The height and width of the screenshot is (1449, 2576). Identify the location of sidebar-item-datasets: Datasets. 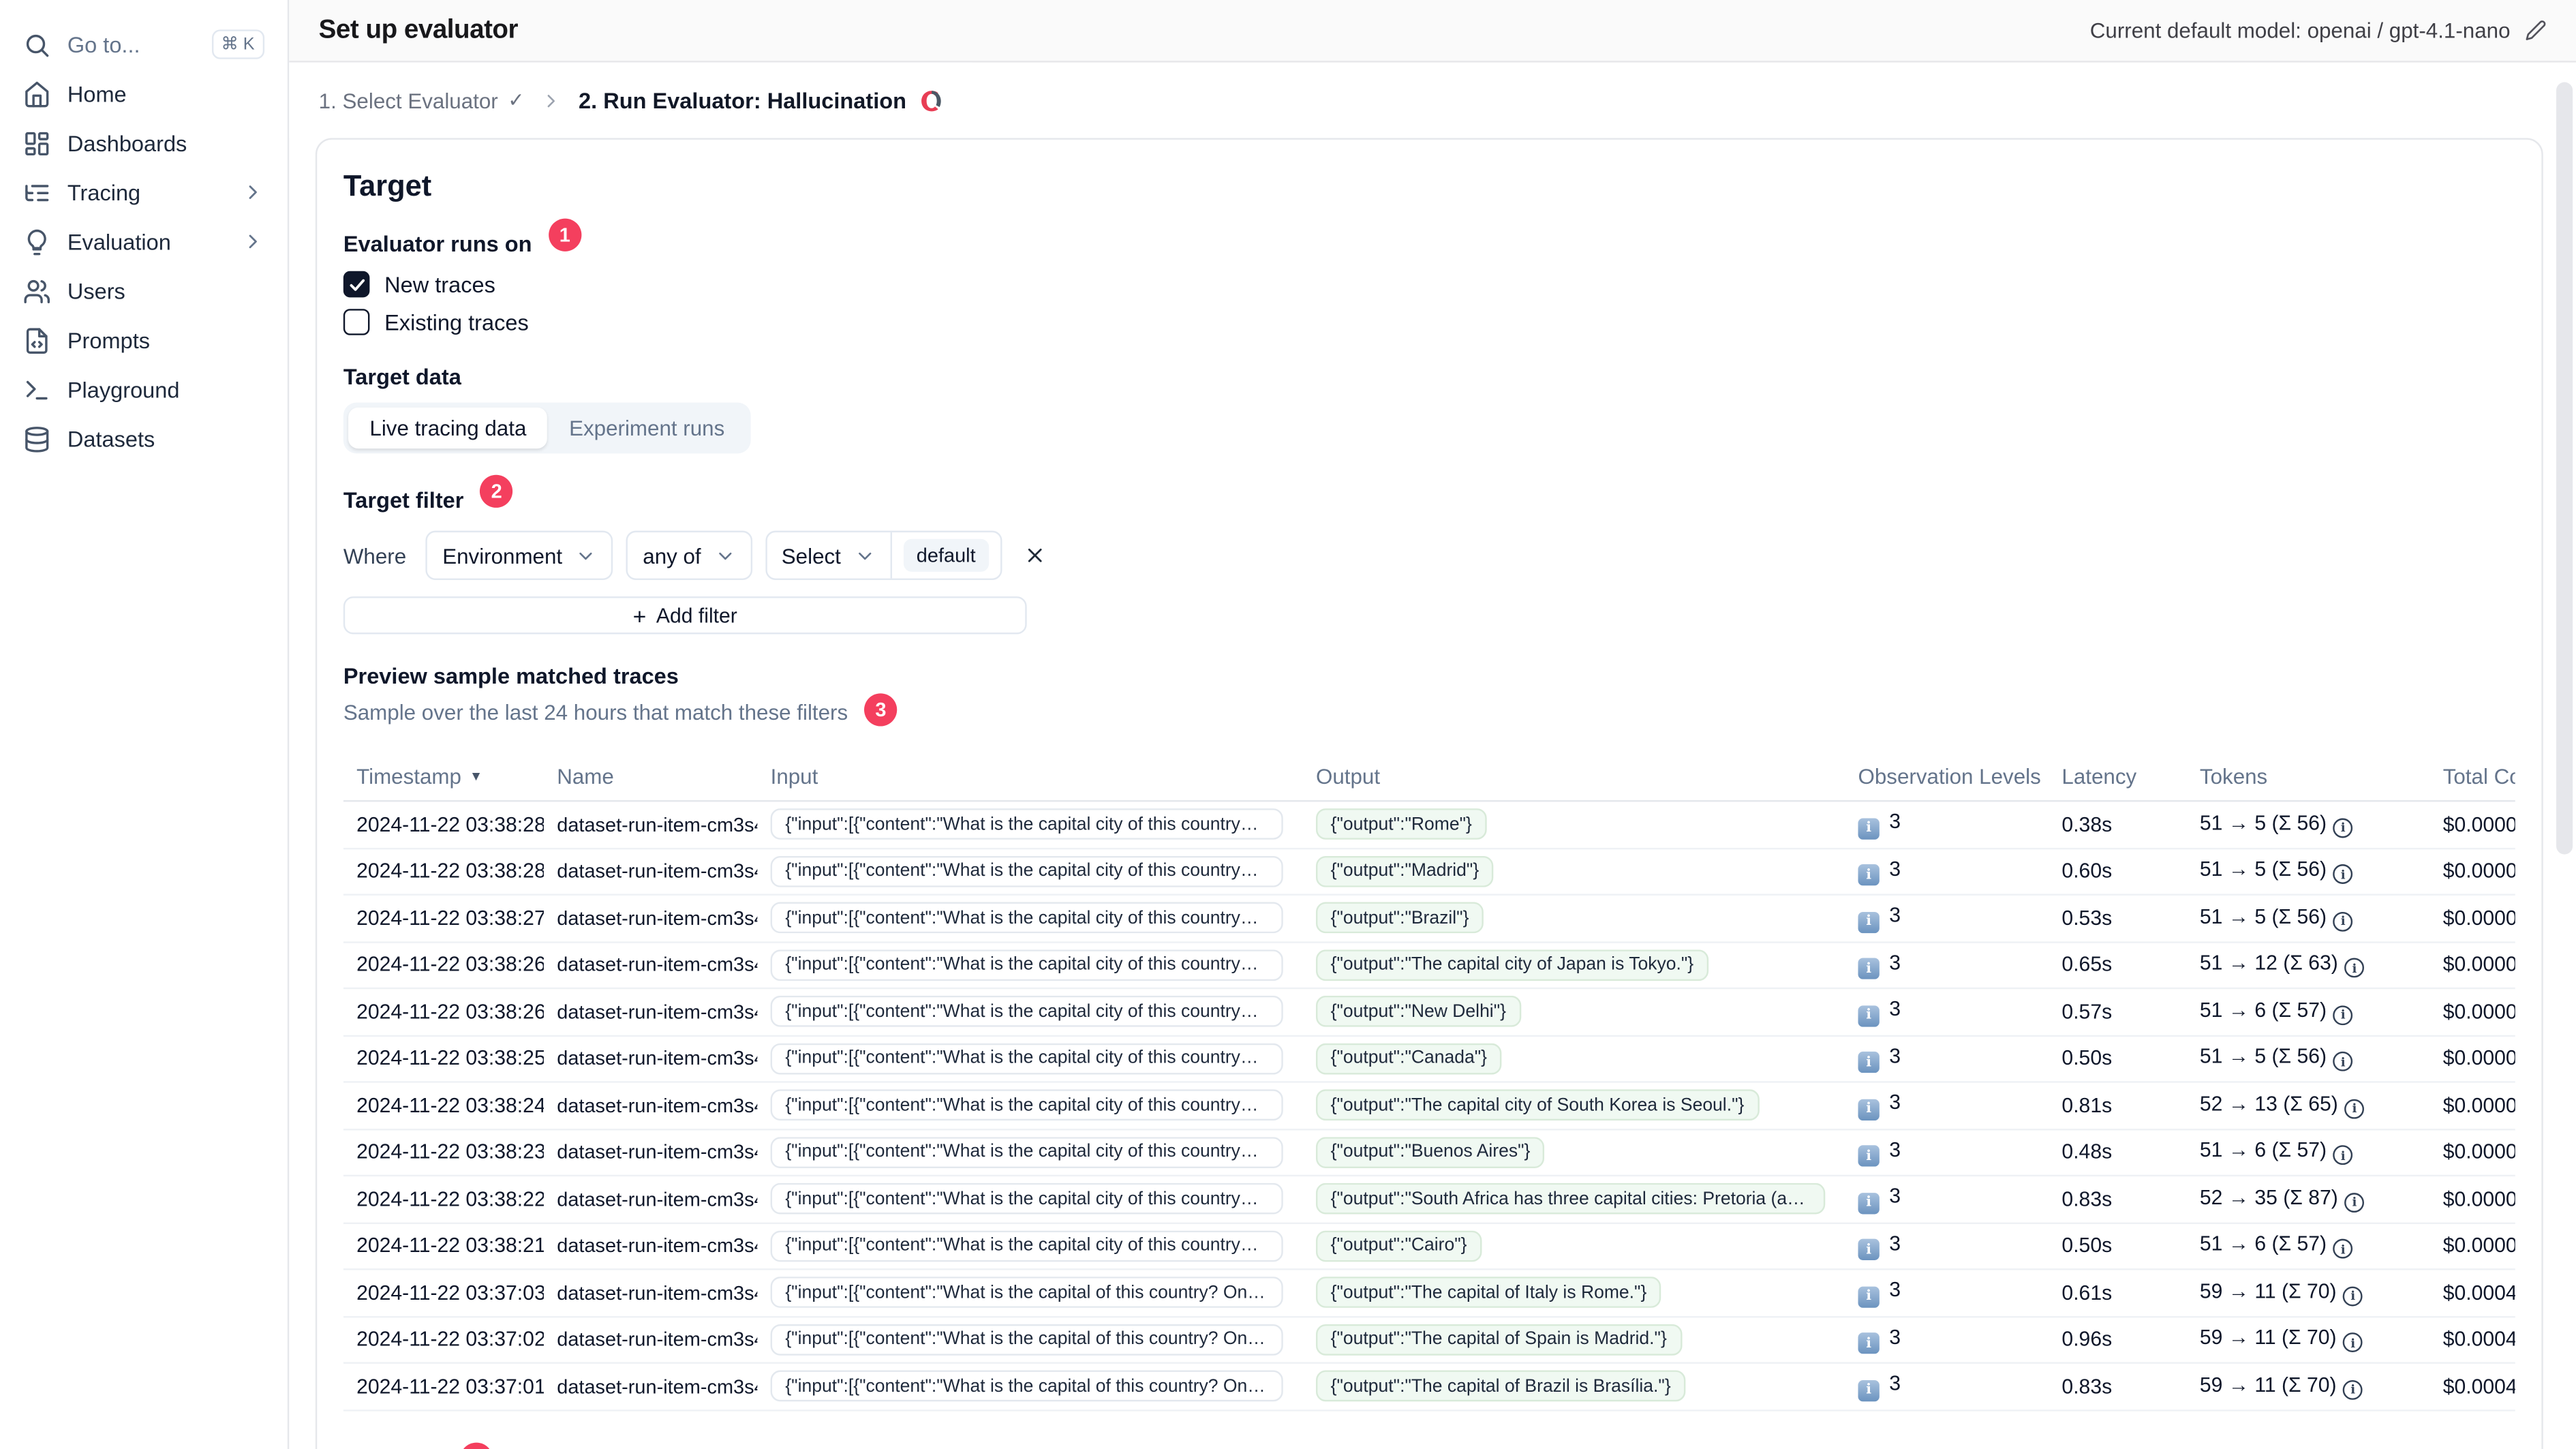
(144, 439).